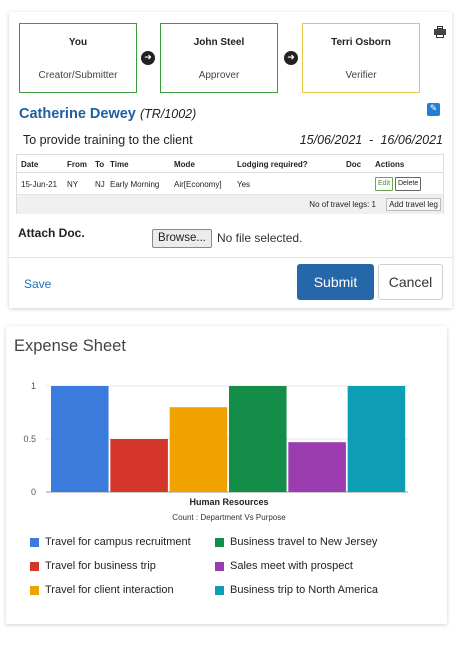 This screenshot has width=461, height=645. Describe the element at coordinates (77, 164) in the screenshot. I see `col-from: From` at that location.